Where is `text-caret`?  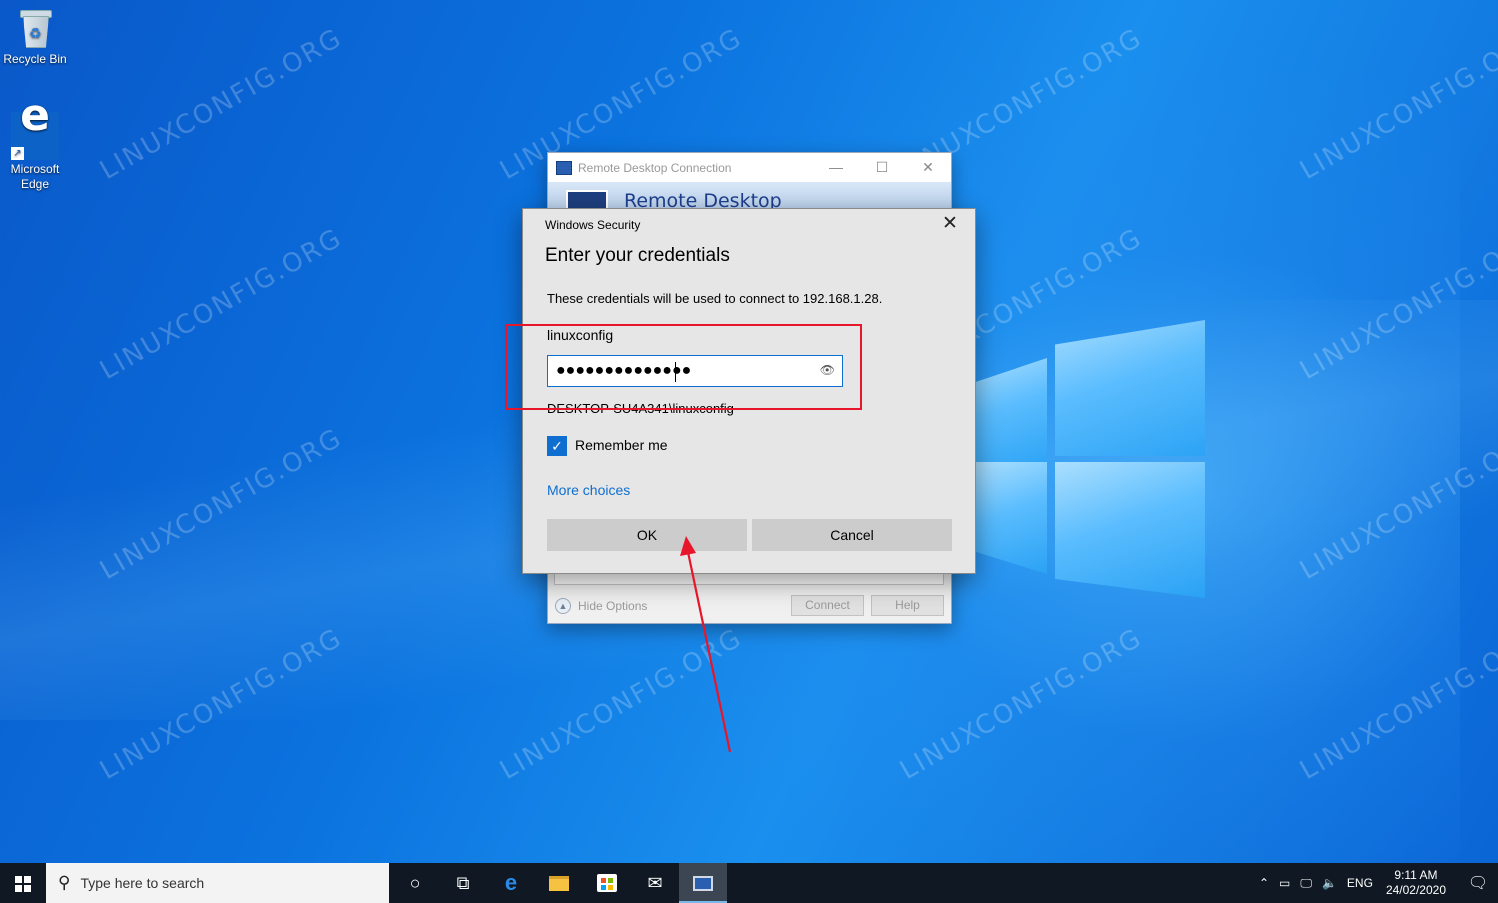
text-caret is located at coordinates (675, 372).